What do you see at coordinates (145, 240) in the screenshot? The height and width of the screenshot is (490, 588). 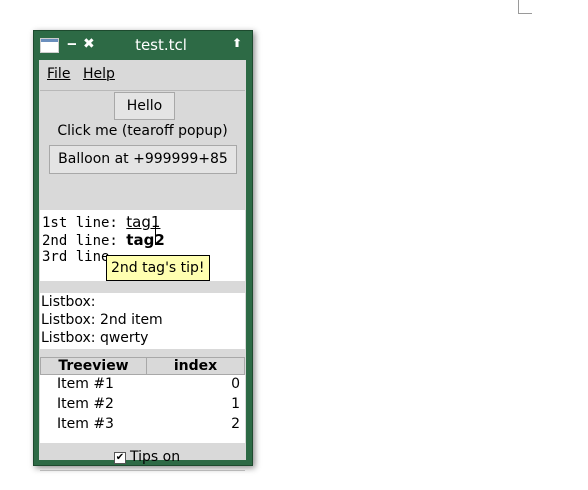 I see `tag2-text: tag2` at bounding box center [145, 240].